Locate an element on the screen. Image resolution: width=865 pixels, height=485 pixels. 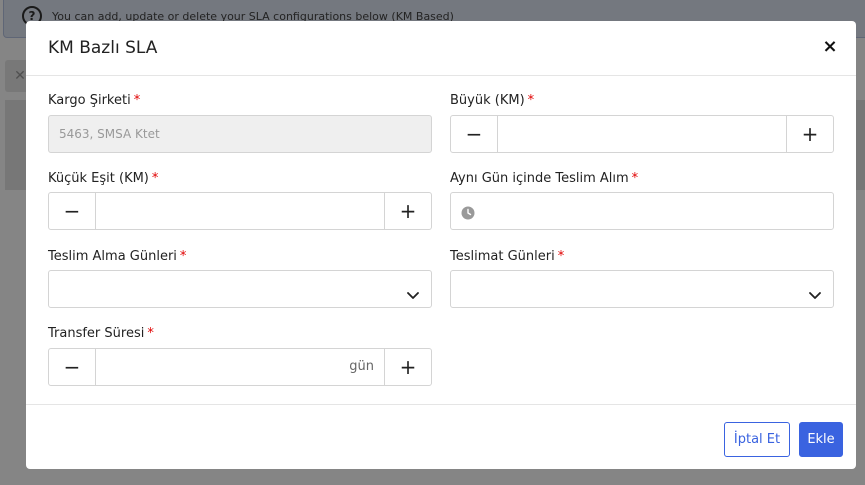
add-button: Ekle is located at coordinates (821, 439).